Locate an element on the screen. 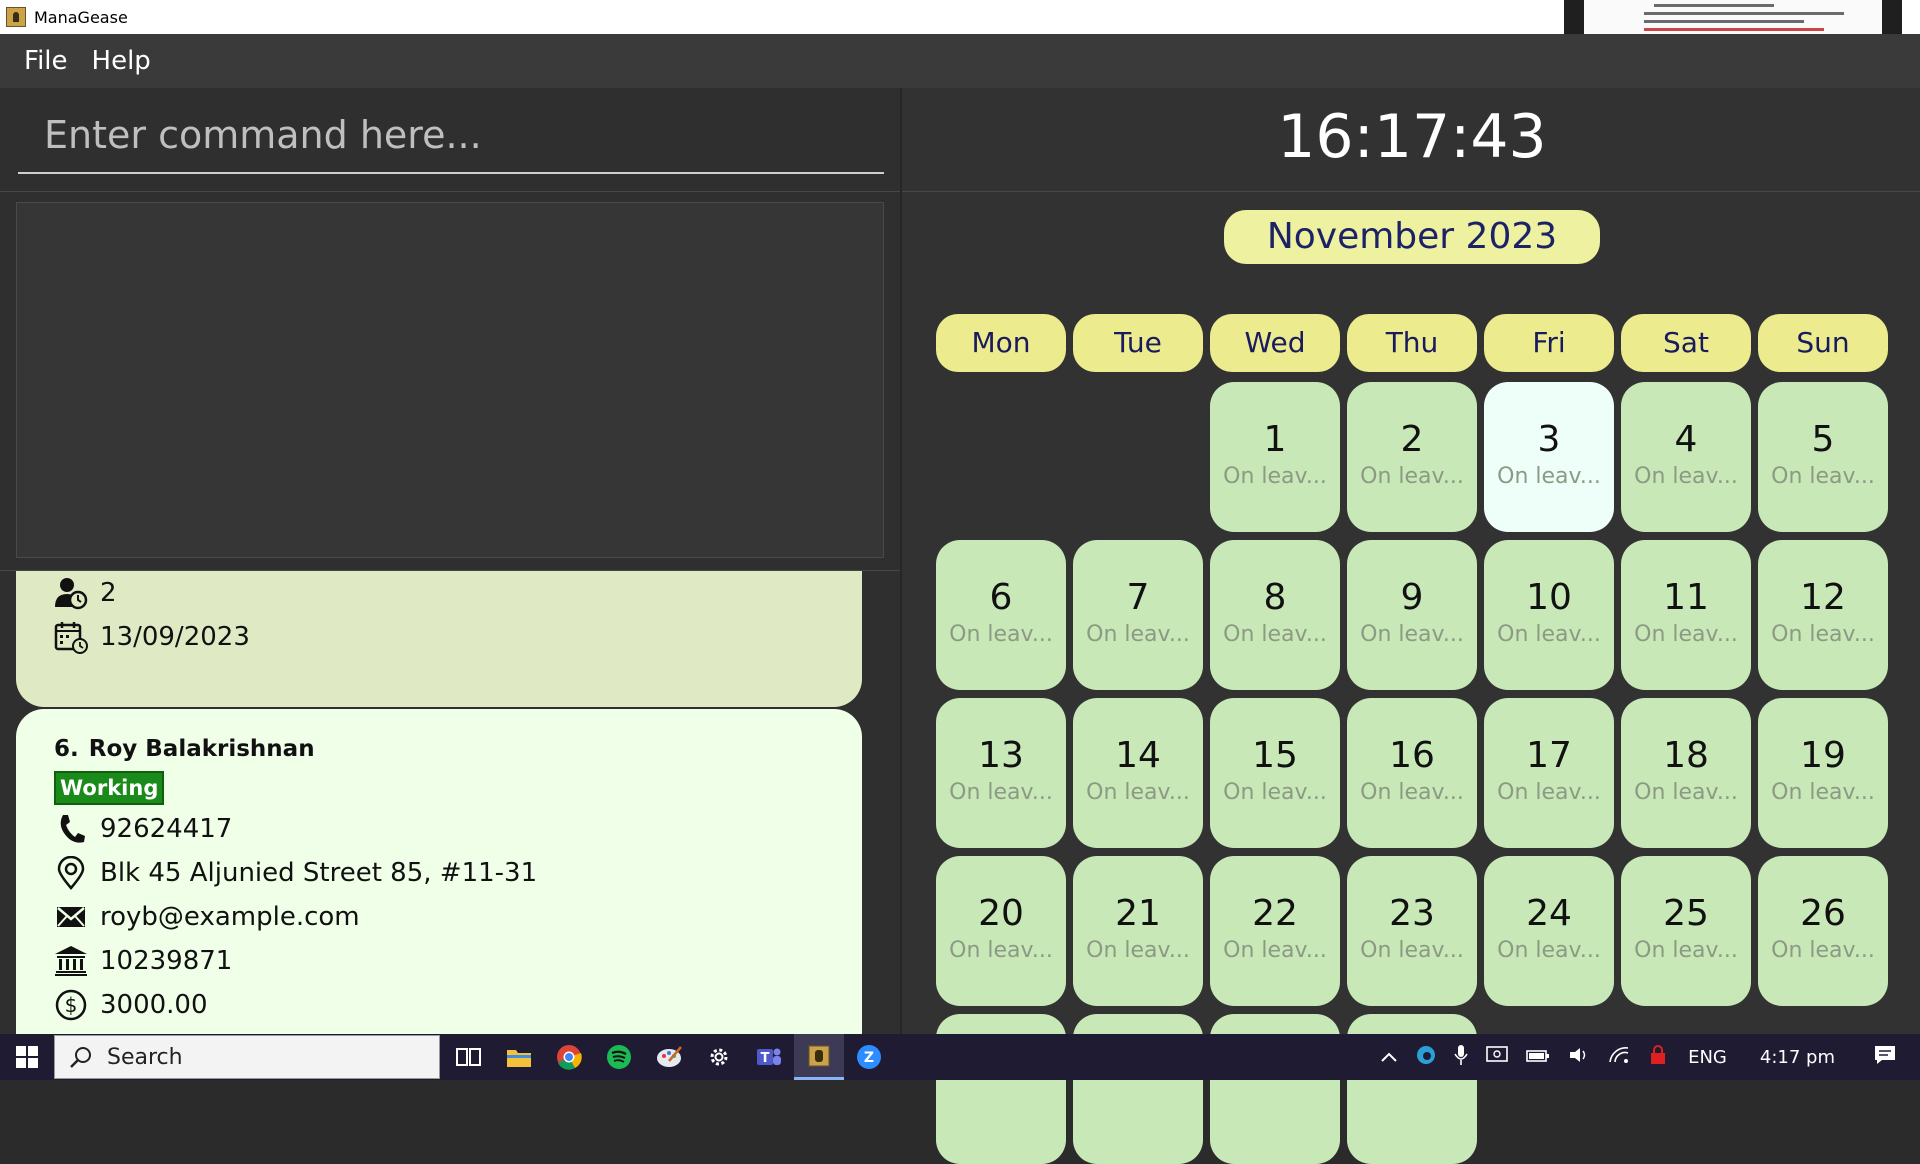  weekday-header-thu: Thu is located at coordinates (1412, 343).